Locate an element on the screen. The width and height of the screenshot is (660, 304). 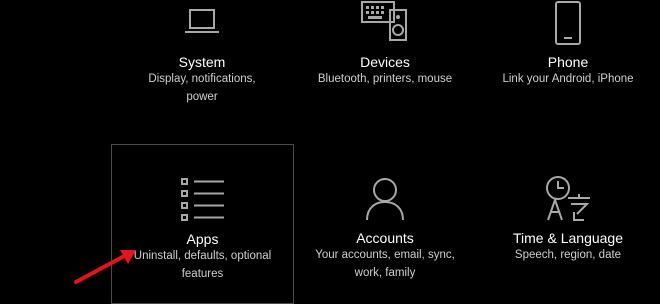
tile-description-line1: Bluetooth, printers, mouse is located at coordinates (385, 79).